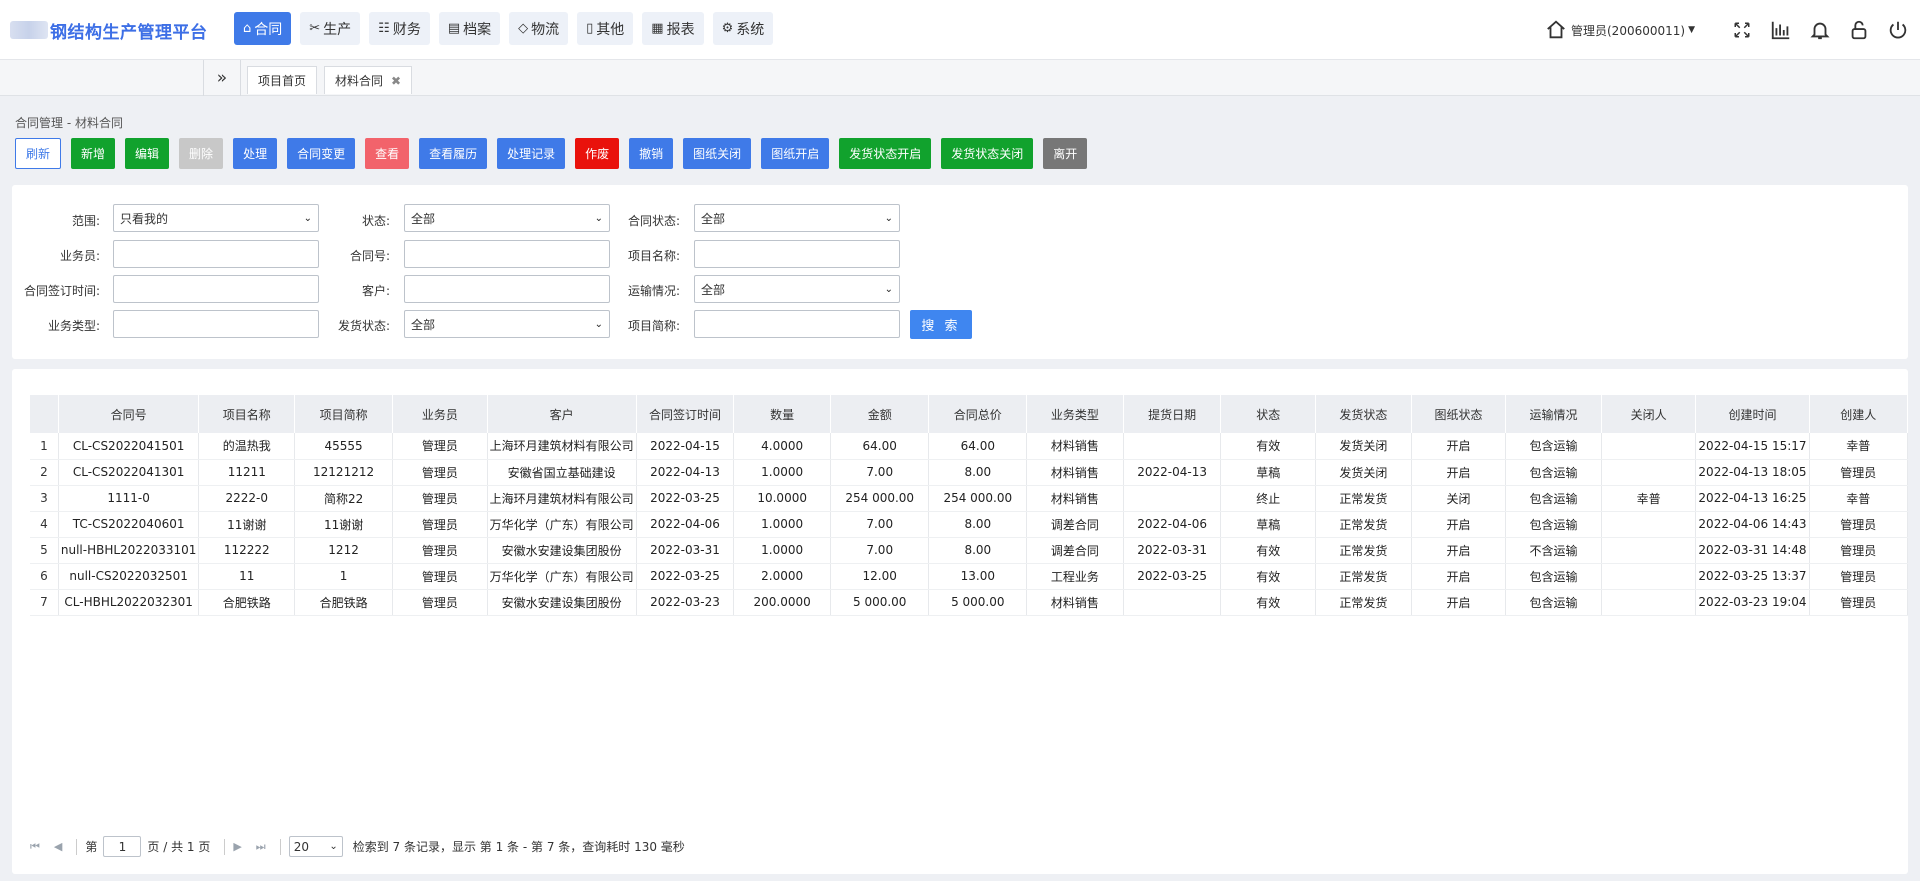  I want to click on table-cell: 7.00, so click(880, 550).